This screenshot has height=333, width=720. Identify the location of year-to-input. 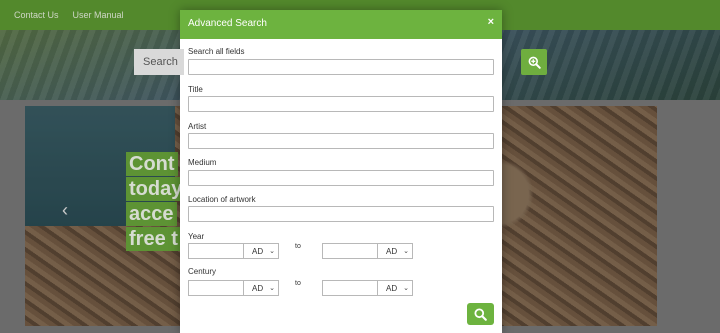
(350, 251).